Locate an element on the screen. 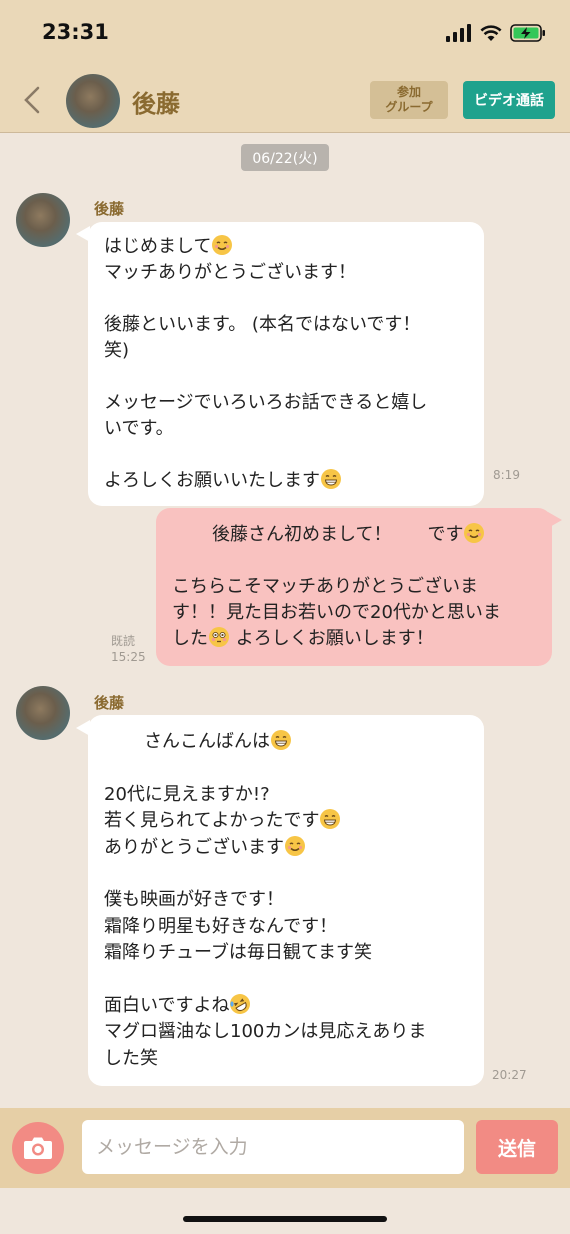 The image size is (570, 1234). back-chevron-icon is located at coordinates (33, 100).